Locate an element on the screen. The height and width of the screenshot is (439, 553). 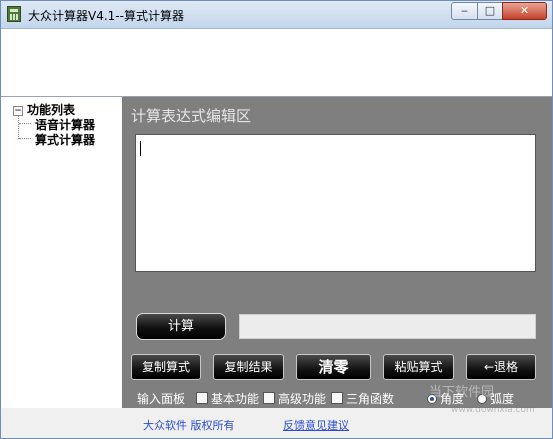
basic-functions-checkbox: 基本功能 is located at coordinates (227, 398).